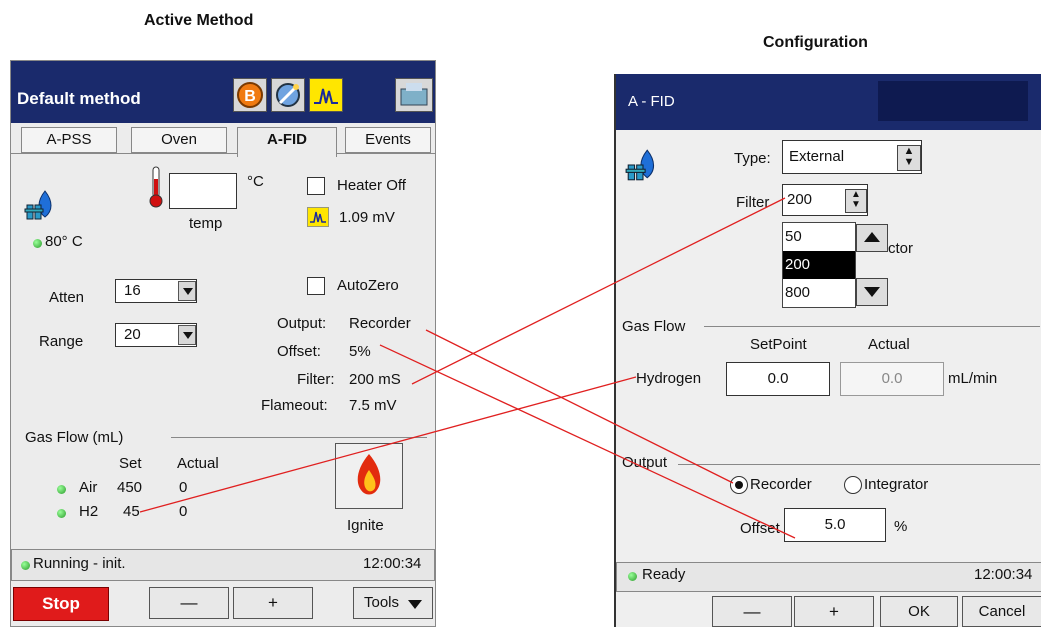 The width and height of the screenshot is (1041, 627). What do you see at coordinates (294, 405) in the screenshot?
I see `flameout-label: Flameout:` at bounding box center [294, 405].